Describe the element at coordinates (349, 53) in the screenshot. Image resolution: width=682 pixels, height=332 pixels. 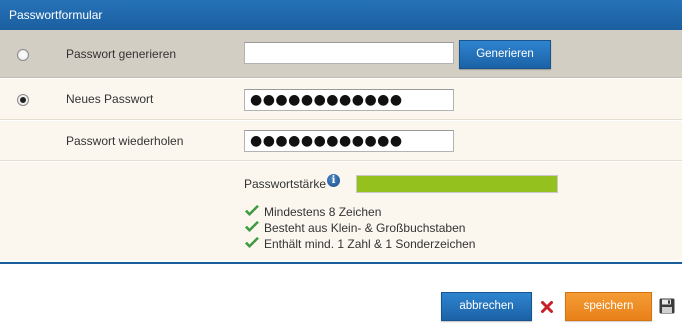
I see `generated-password-field` at that location.